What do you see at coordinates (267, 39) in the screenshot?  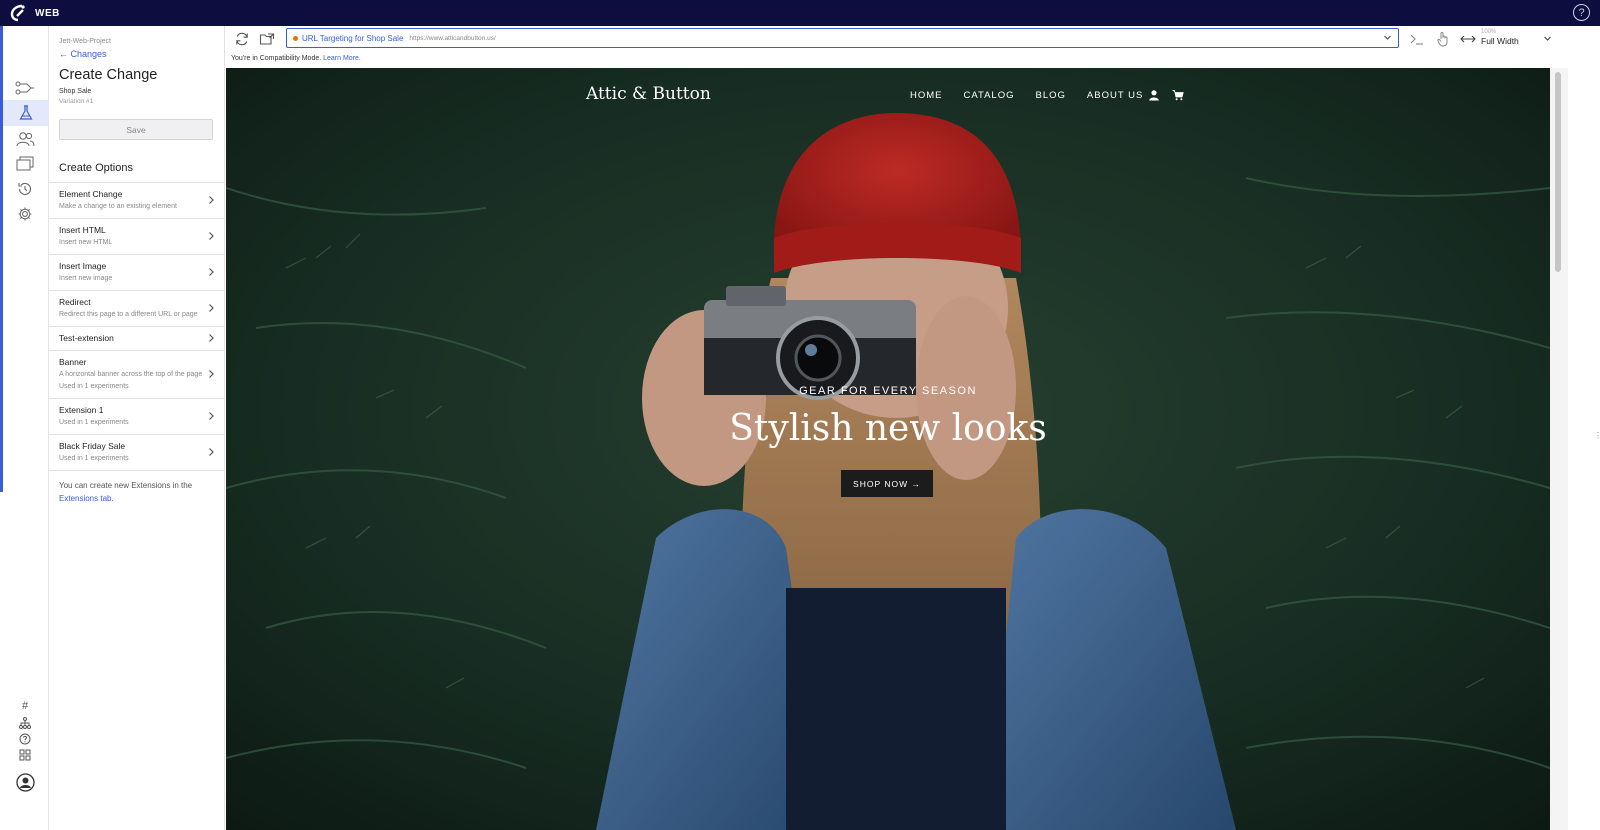 I see `open-page-icon` at bounding box center [267, 39].